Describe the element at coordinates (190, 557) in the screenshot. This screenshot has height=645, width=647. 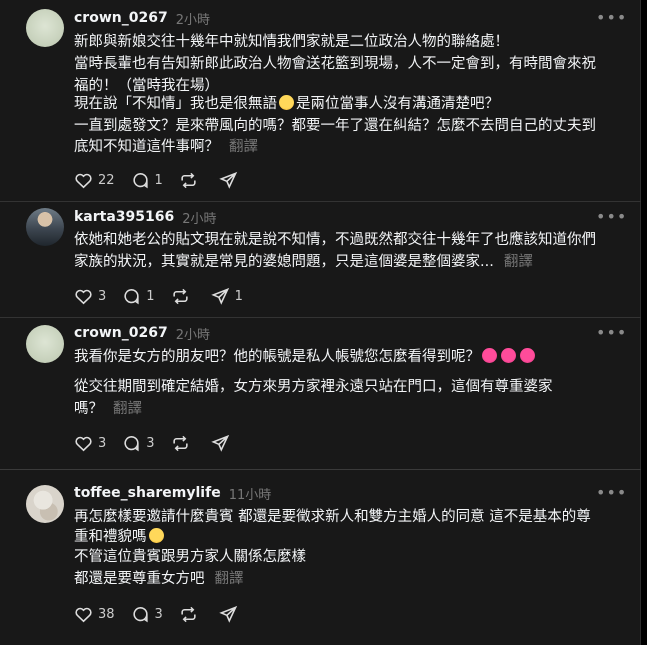
I see `comment-text-line: 不管這位貴賓跟男方家人關係怎麼樣` at that location.